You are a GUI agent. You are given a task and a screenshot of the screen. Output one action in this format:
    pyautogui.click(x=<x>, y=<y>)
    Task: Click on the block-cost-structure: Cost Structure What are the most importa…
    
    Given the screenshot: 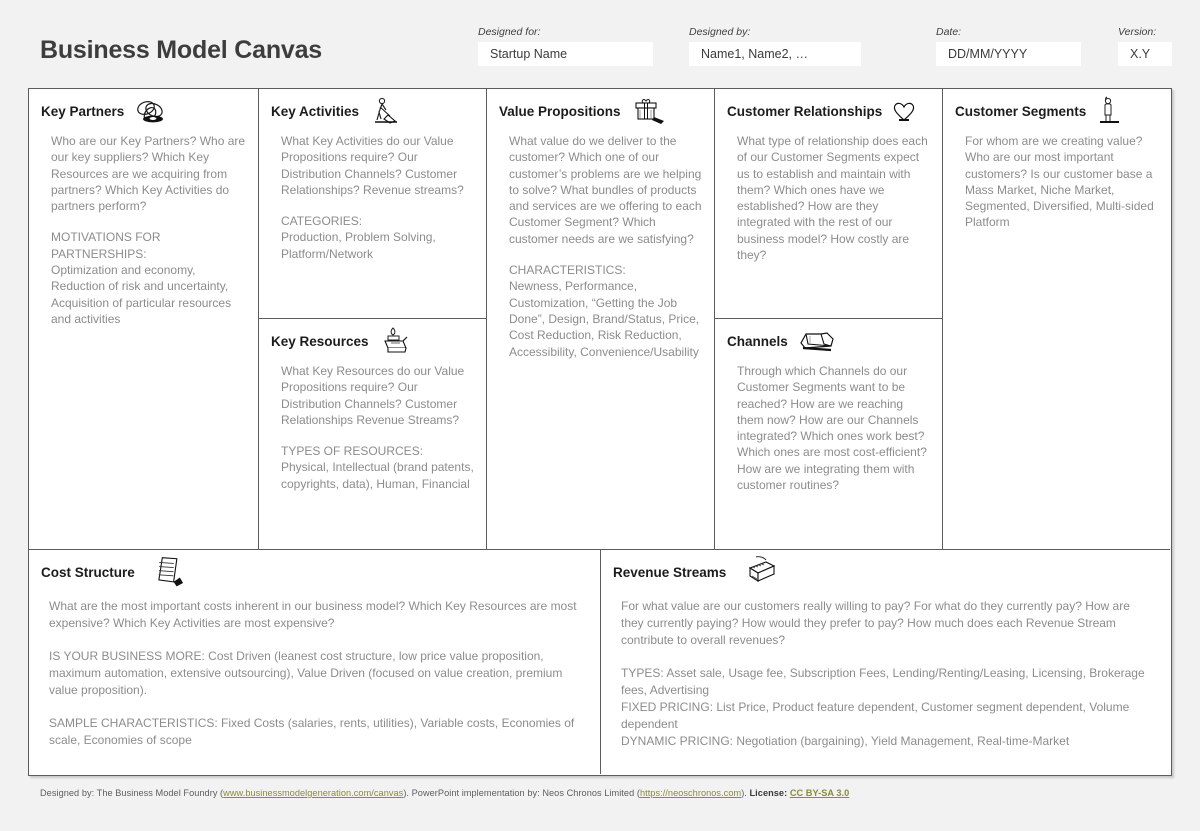 What is the action you would take?
    pyautogui.click(x=315, y=662)
    